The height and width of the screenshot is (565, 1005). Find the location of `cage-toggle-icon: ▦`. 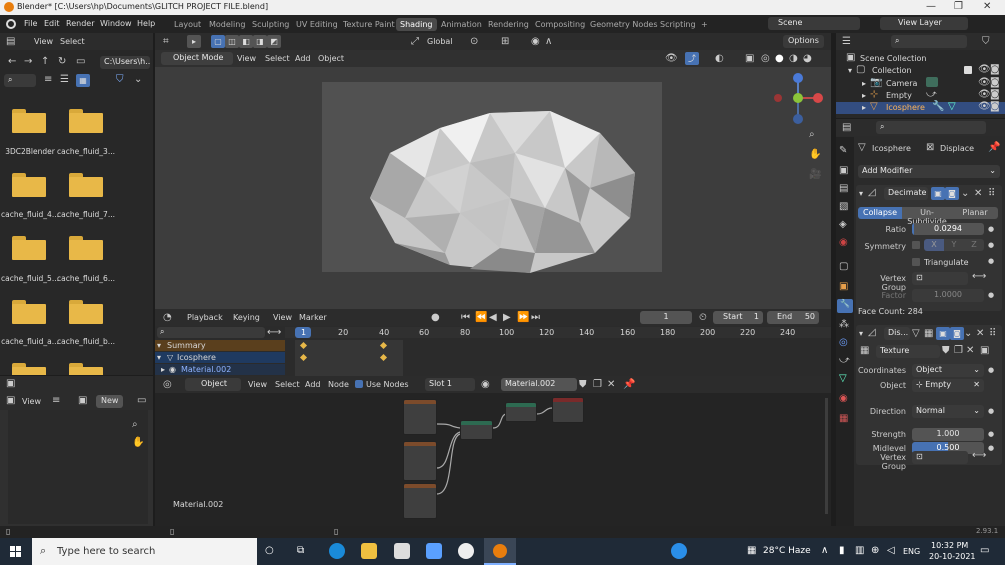

cage-toggle-icon: ▦ is located at coordinates (928, 334).